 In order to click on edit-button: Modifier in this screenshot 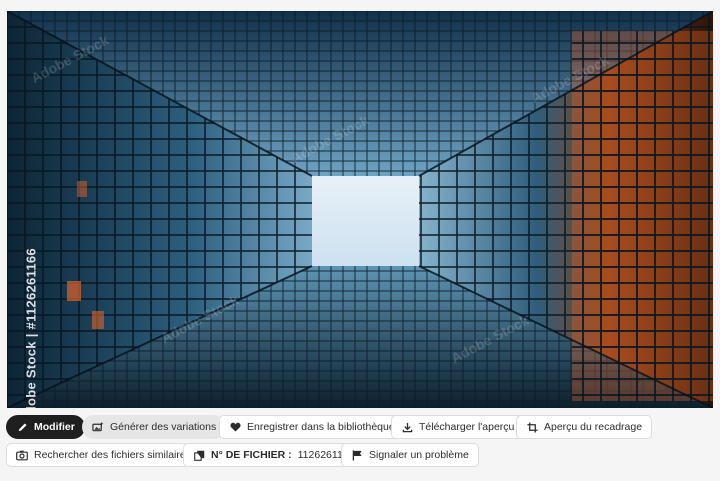, I will do `click(45, 427)`.